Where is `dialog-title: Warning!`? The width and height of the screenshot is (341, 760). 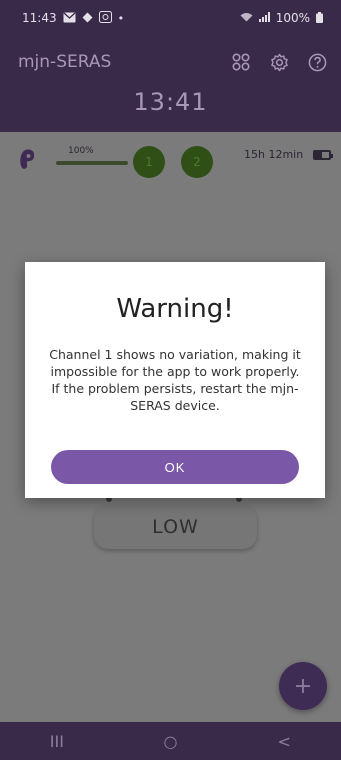
dialog-title: Warning! is located at coordinates (175, 309).